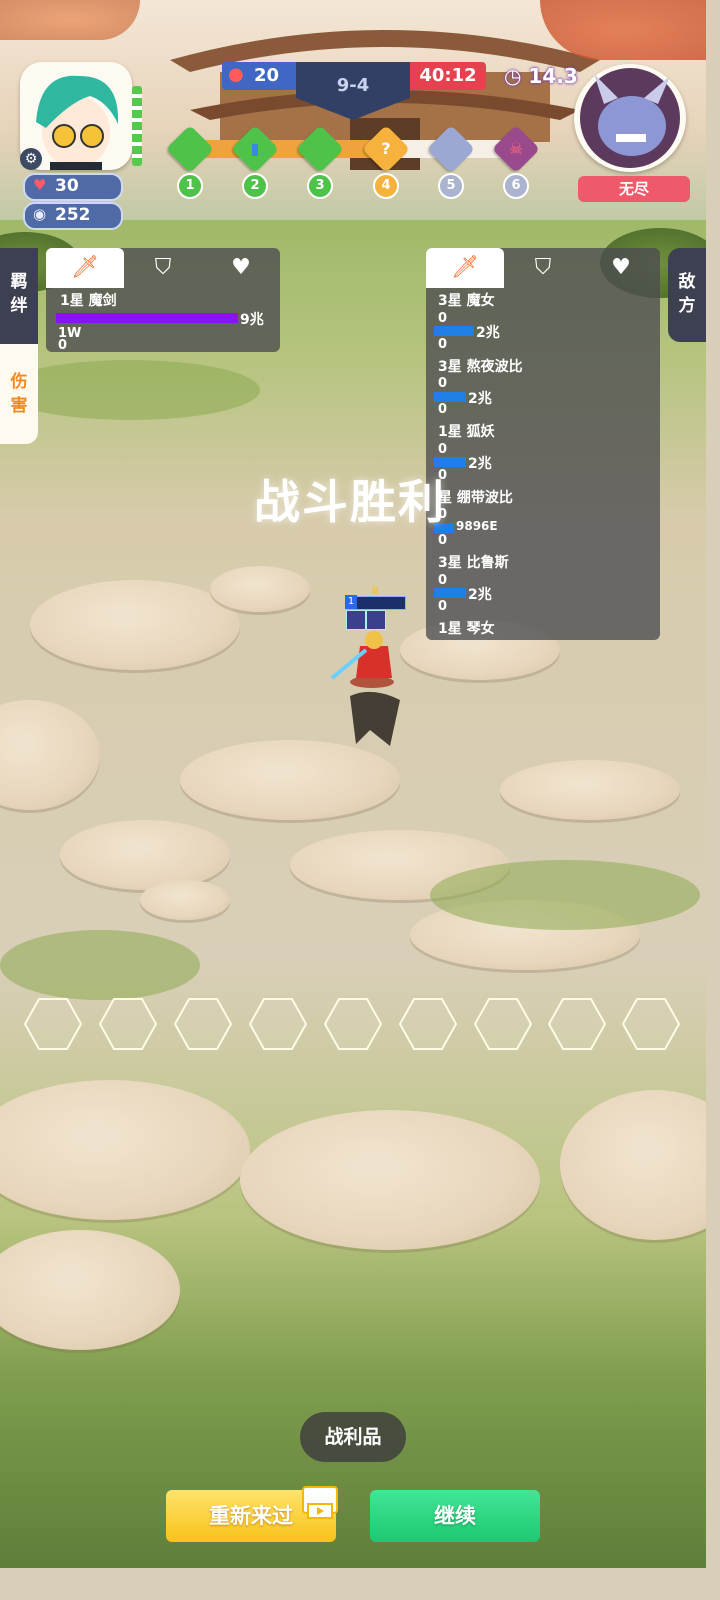  I want to click on countdown-value: 14.3, so click(553, 76).